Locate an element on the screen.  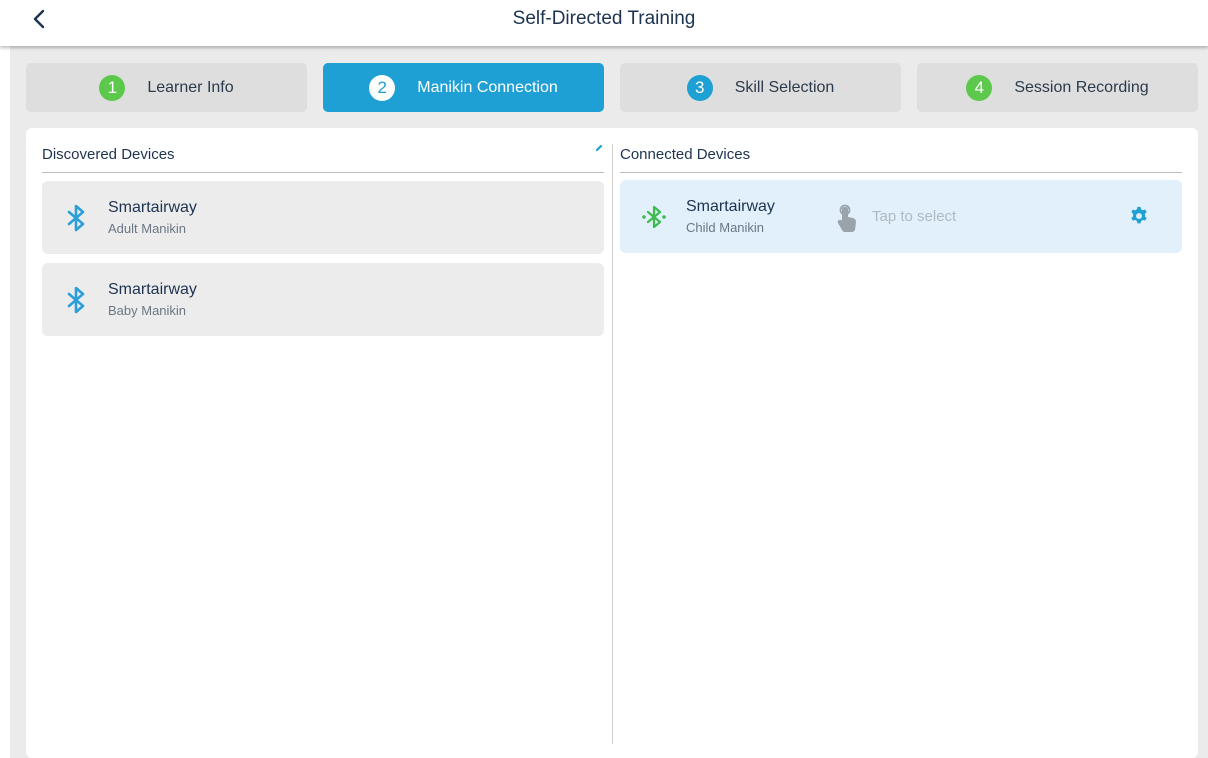
step-number-2: 2 is located at coordinates (382, 87).